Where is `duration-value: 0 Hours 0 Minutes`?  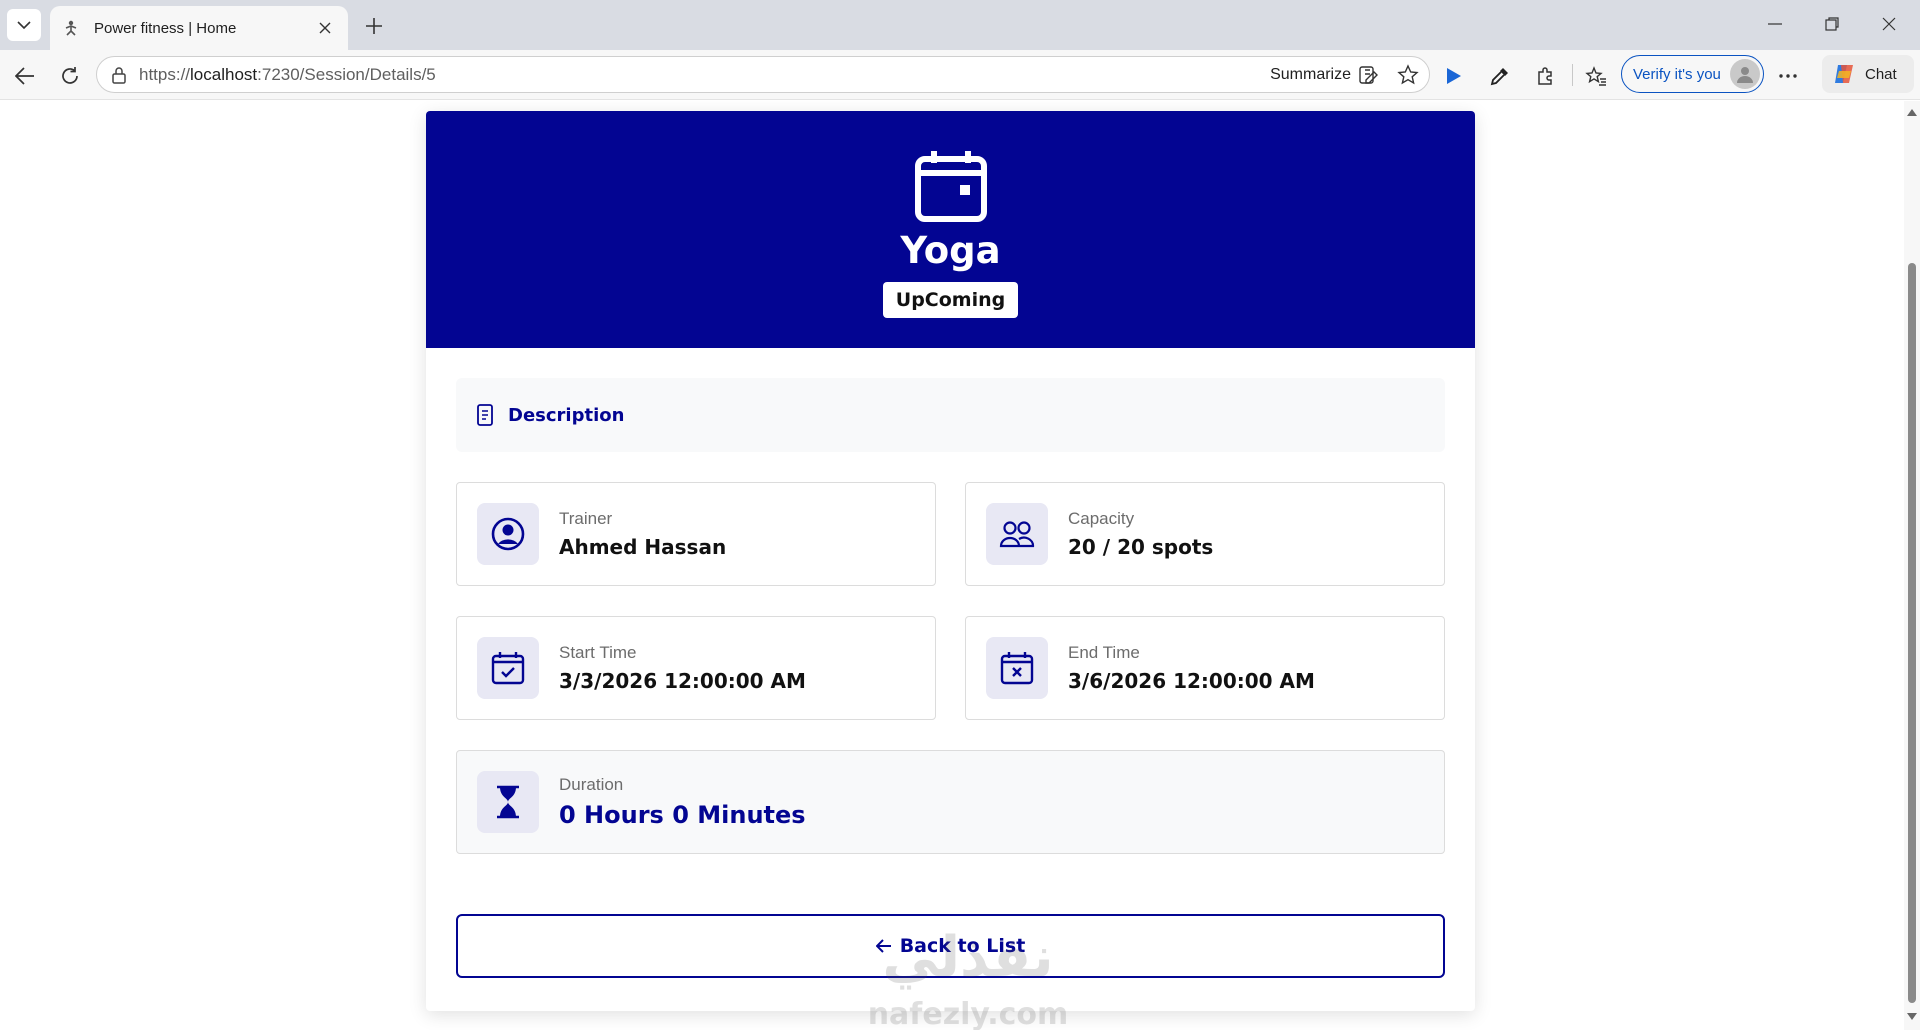
duration-value: 0 Hours 0 Minutes is located at coordinates (682, 815).